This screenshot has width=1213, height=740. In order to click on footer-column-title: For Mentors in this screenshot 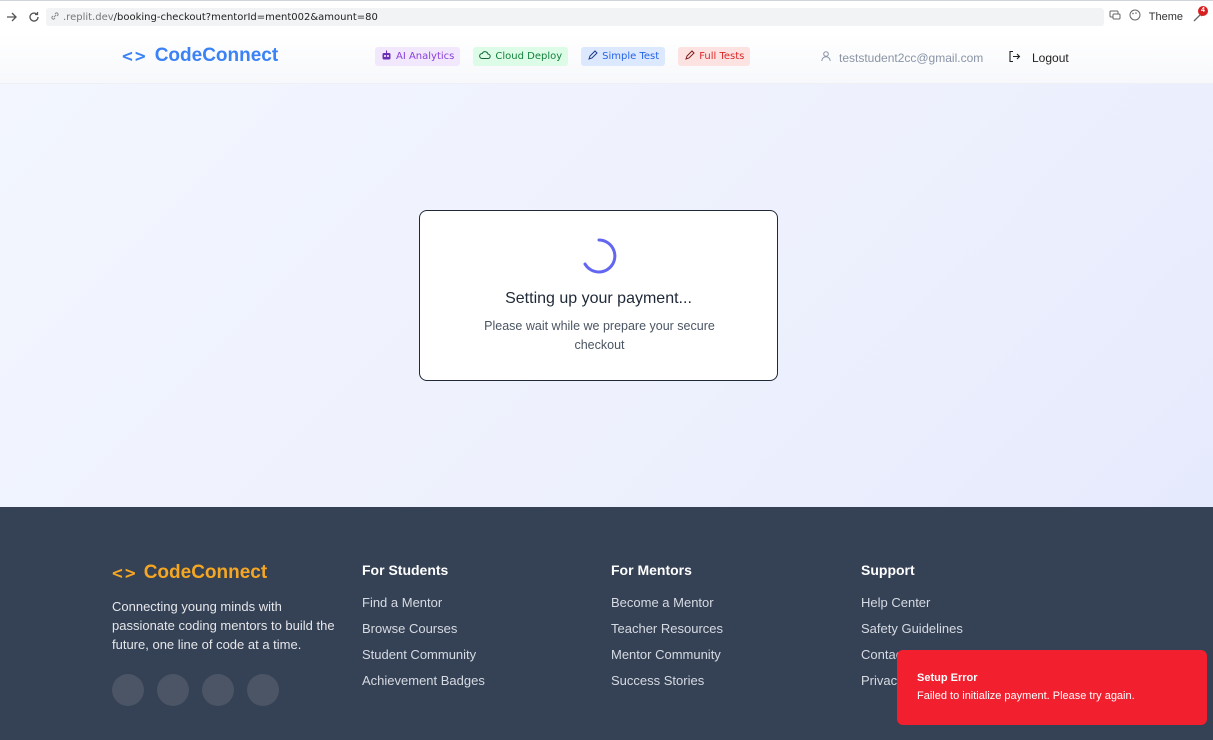, I will do `click(651, 570)`.